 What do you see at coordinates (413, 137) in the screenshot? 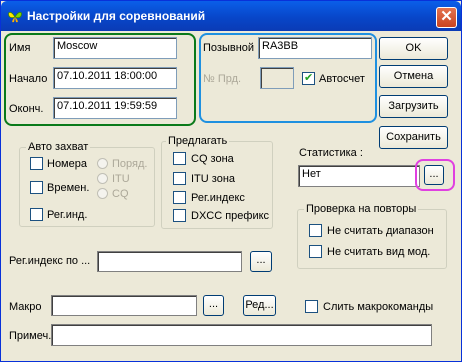
I see `save-button: Сохранить` at bounding box center [413, 137].